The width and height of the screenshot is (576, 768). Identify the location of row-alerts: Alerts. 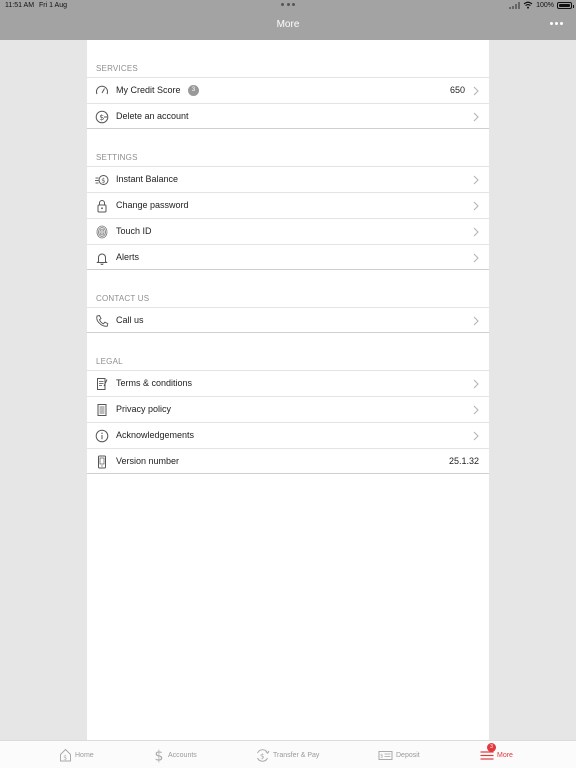
(288, 257).